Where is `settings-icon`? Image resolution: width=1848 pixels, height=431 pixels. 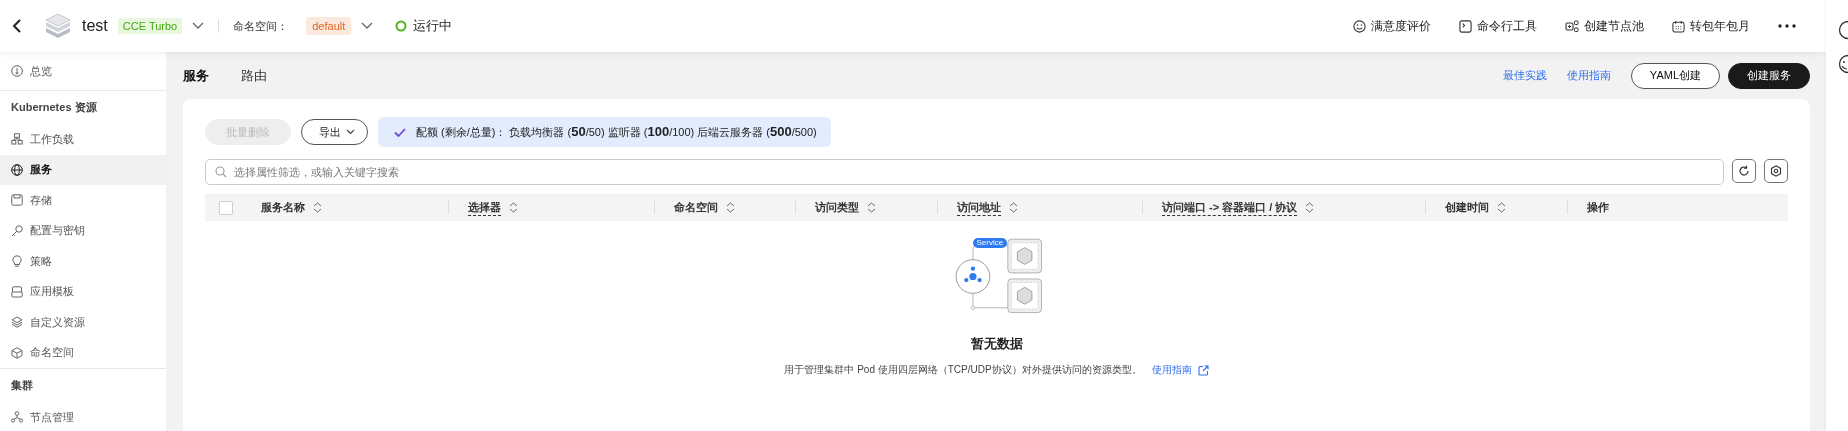 settings-icon is located at coordinates (1776, 171).